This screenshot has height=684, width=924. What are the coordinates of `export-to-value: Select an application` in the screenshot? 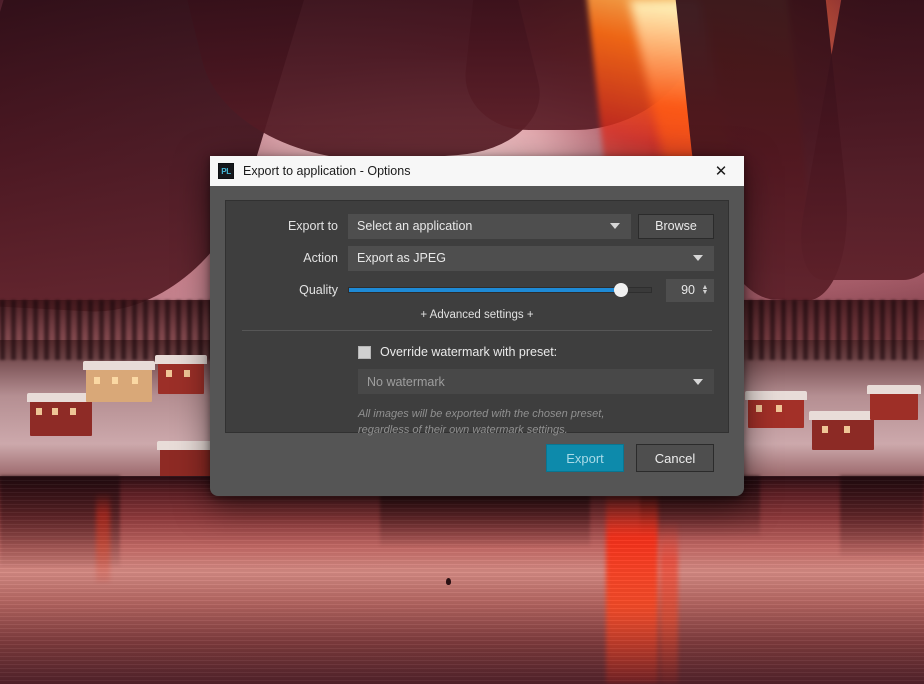 It's located at (415, 226).